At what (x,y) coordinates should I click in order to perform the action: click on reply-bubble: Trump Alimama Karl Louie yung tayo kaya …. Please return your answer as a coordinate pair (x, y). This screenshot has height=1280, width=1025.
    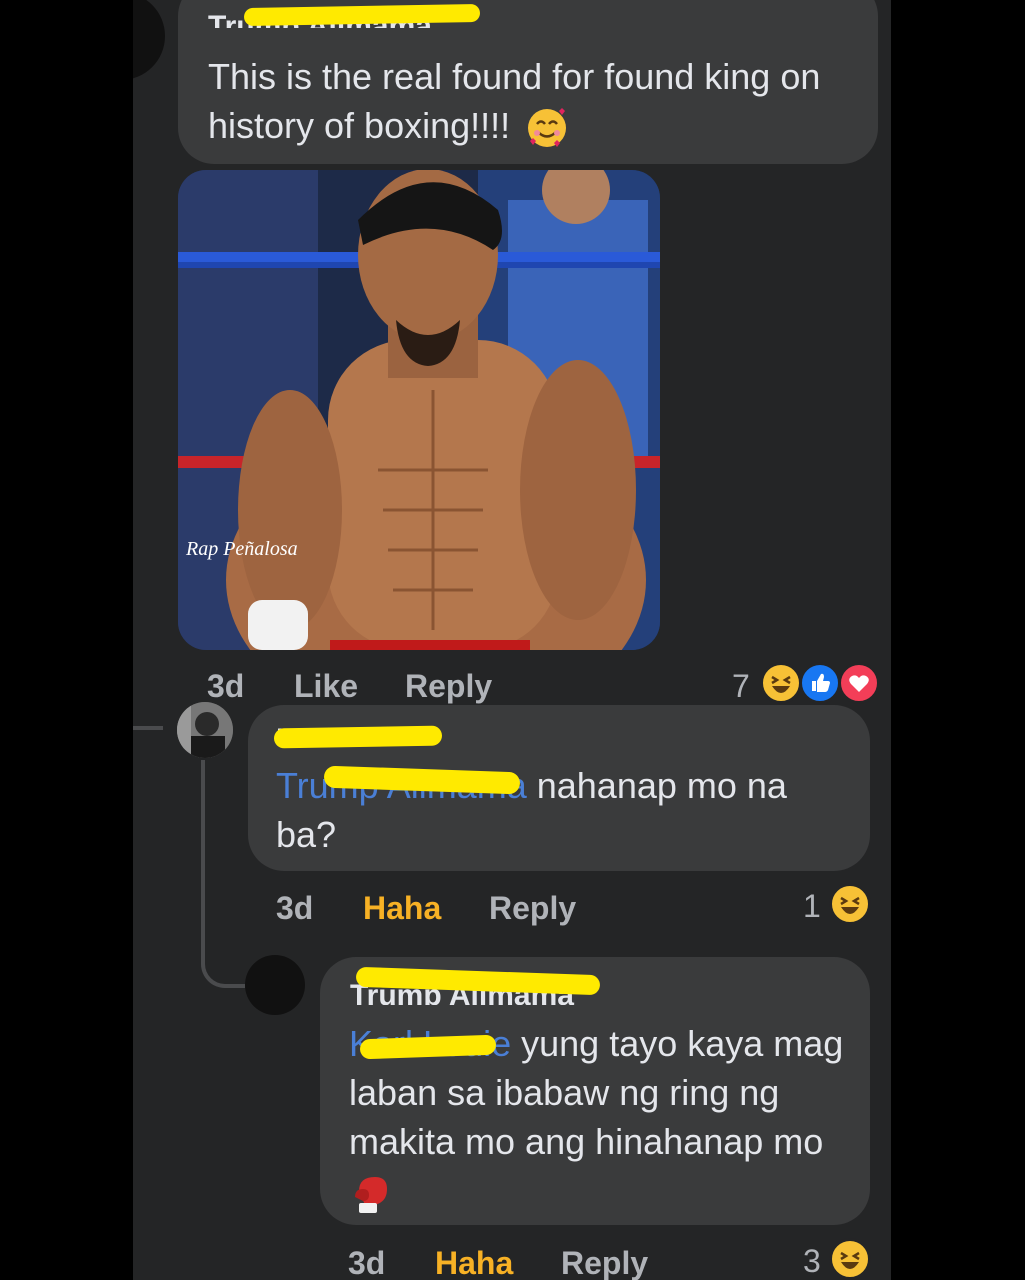
    Looking at the image, I should click on (595, 1091).